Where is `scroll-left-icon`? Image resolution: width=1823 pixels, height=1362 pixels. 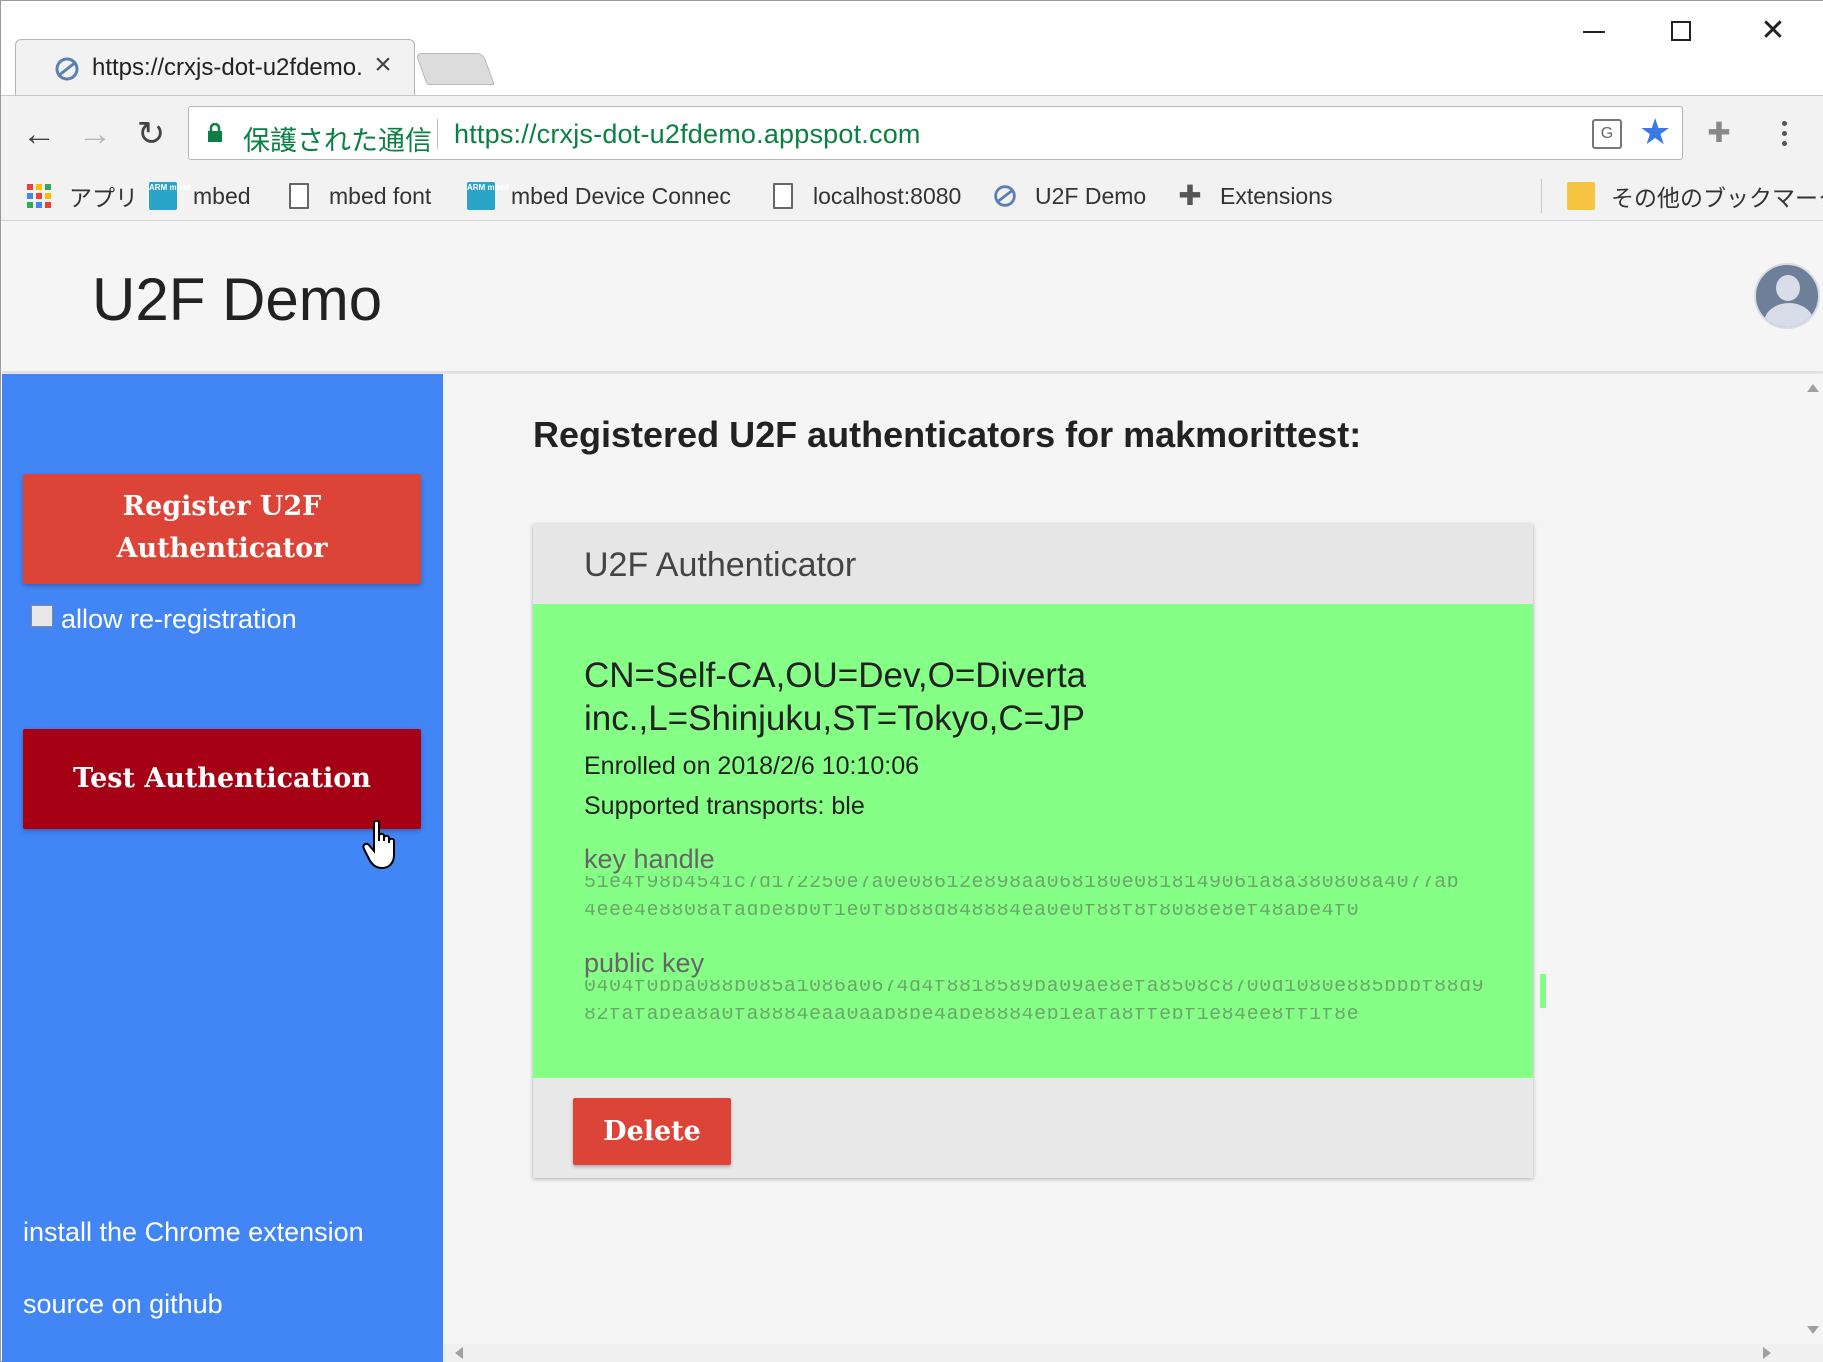
scroll-left-icon is located at coordinates (459, 1353).